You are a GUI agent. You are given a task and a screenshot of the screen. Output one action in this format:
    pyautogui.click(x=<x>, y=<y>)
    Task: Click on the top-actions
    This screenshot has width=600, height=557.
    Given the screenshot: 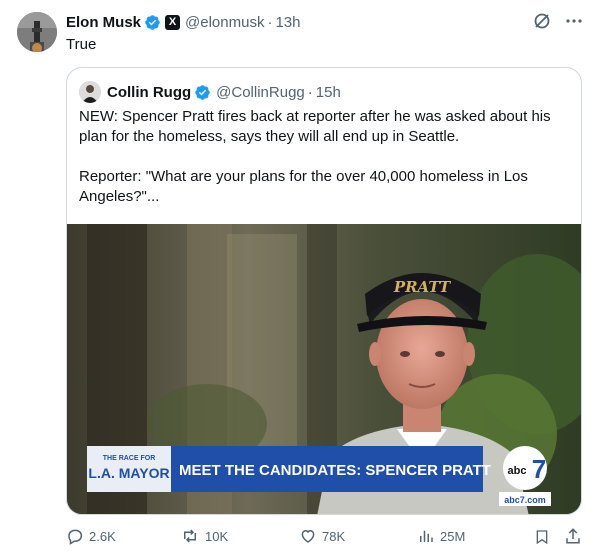 What is the action you would take?
    pyautogui.click(x=557, y=21)
    